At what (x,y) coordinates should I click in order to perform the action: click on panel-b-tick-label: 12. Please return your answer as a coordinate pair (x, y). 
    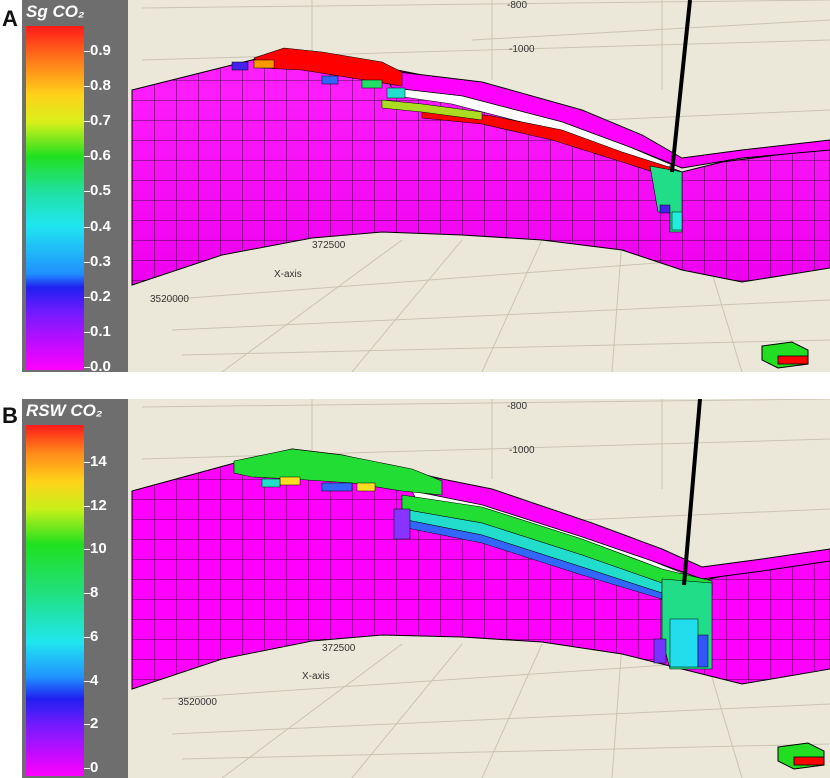
    Looking at the image, I should click on (98, 505).